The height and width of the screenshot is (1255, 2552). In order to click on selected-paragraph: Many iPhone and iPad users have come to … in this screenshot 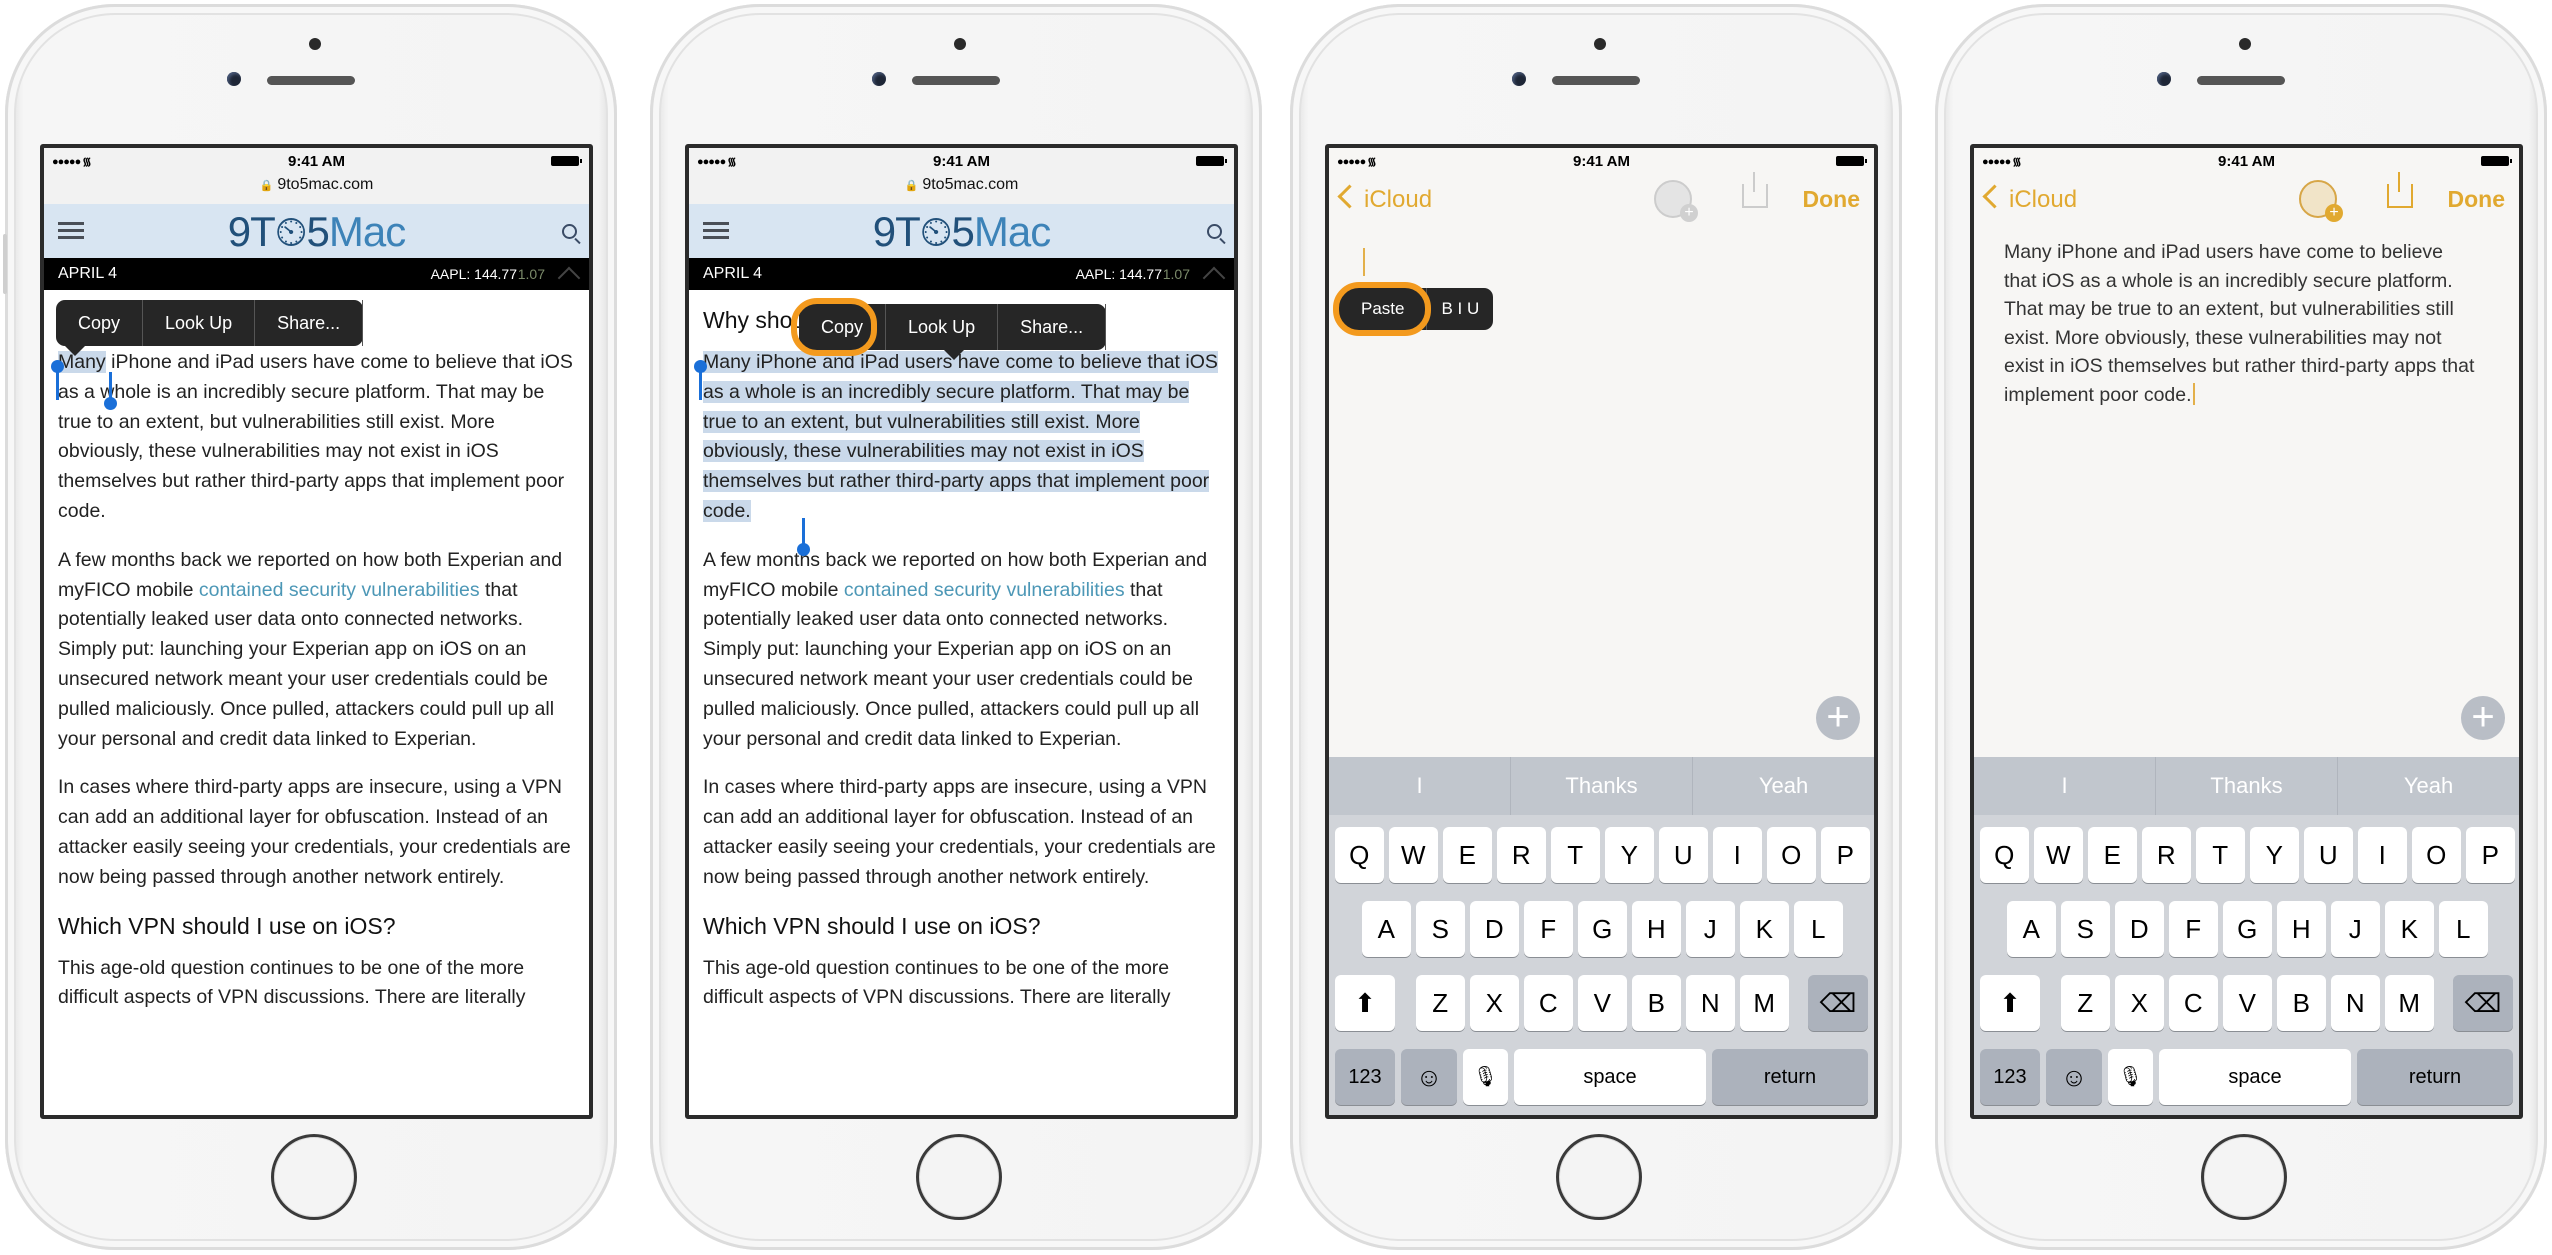, I will do `click(960, 436)`.